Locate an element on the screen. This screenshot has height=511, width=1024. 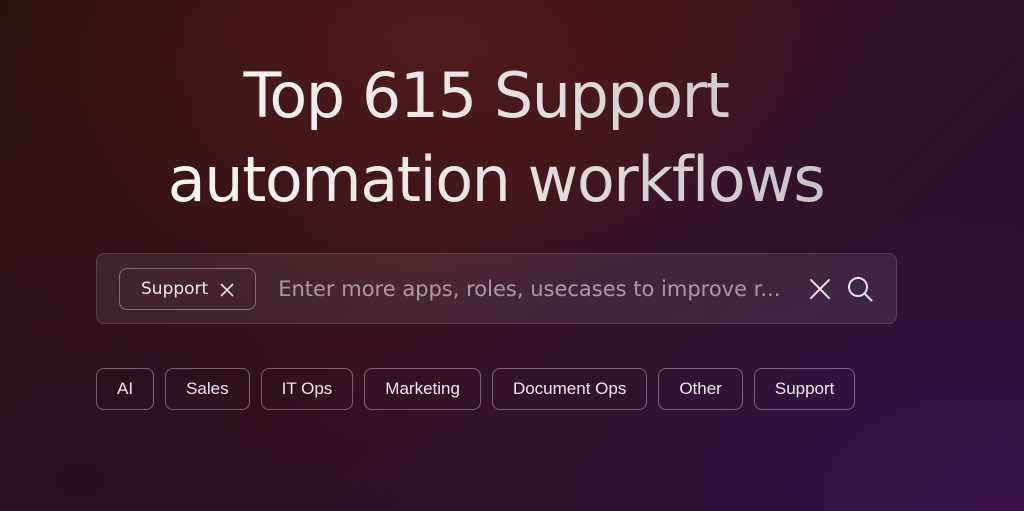
search-button is located at coordinates (860, 289).